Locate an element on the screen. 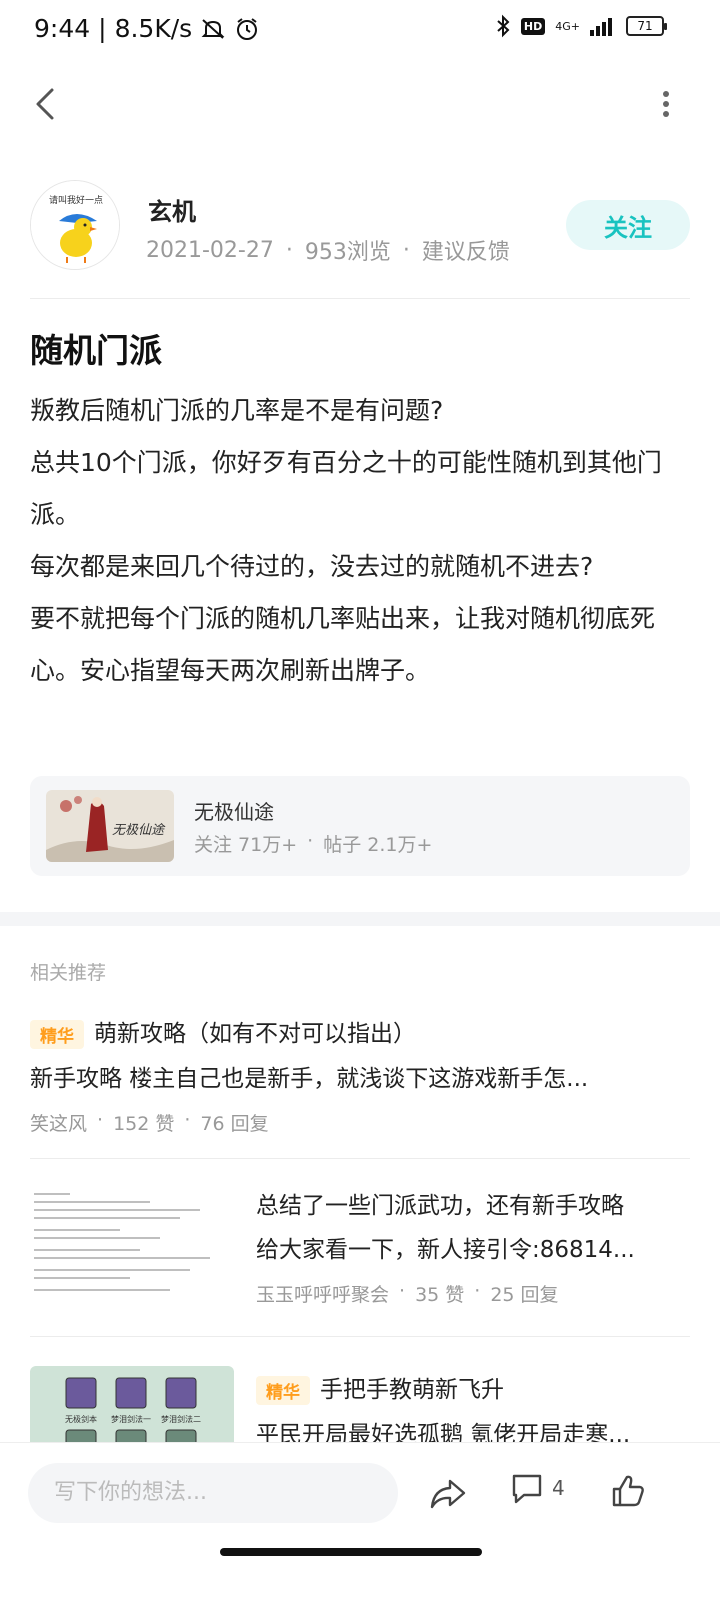  related-item-author: 笑这风 is located at coordinates (59, 1124).